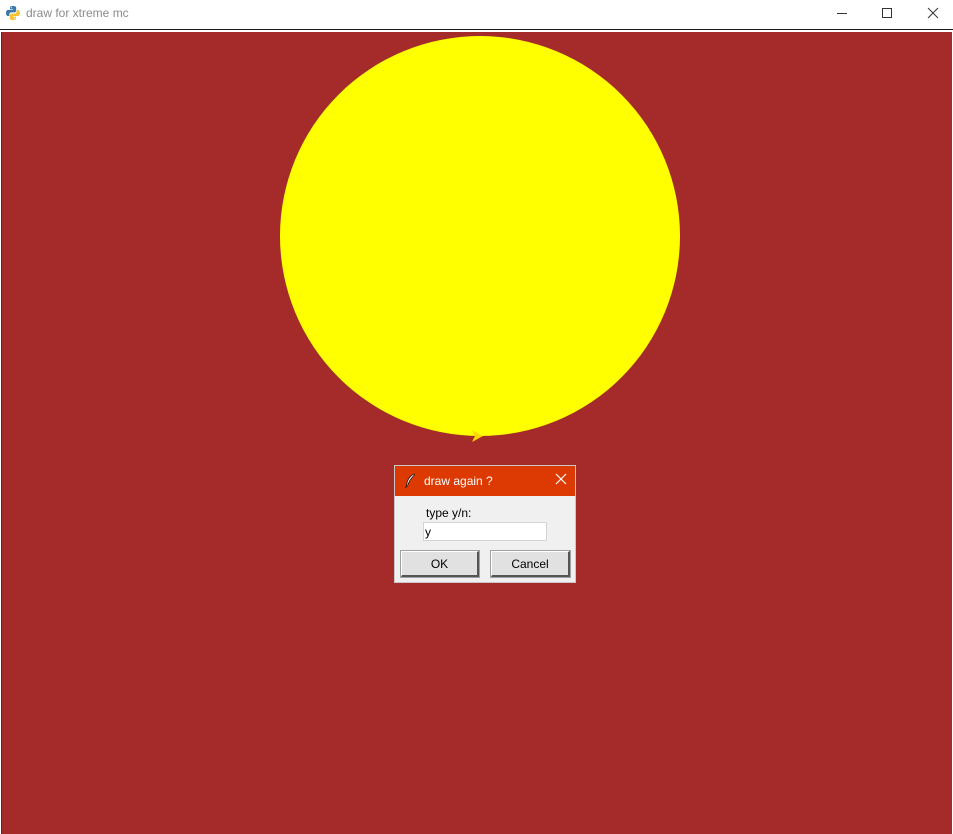  I want to click on answer-input, so click(485, 531).